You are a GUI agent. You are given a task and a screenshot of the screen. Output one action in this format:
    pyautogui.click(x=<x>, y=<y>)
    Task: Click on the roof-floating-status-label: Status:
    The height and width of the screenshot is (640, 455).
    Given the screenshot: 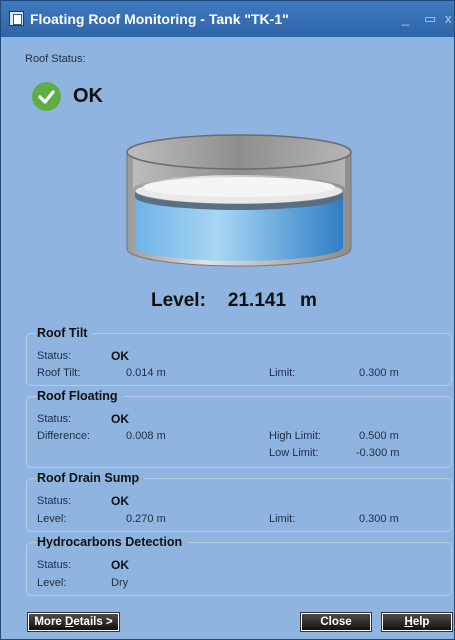 What is the action you would take?
    pyautogui.click(x=54, y=419)
    